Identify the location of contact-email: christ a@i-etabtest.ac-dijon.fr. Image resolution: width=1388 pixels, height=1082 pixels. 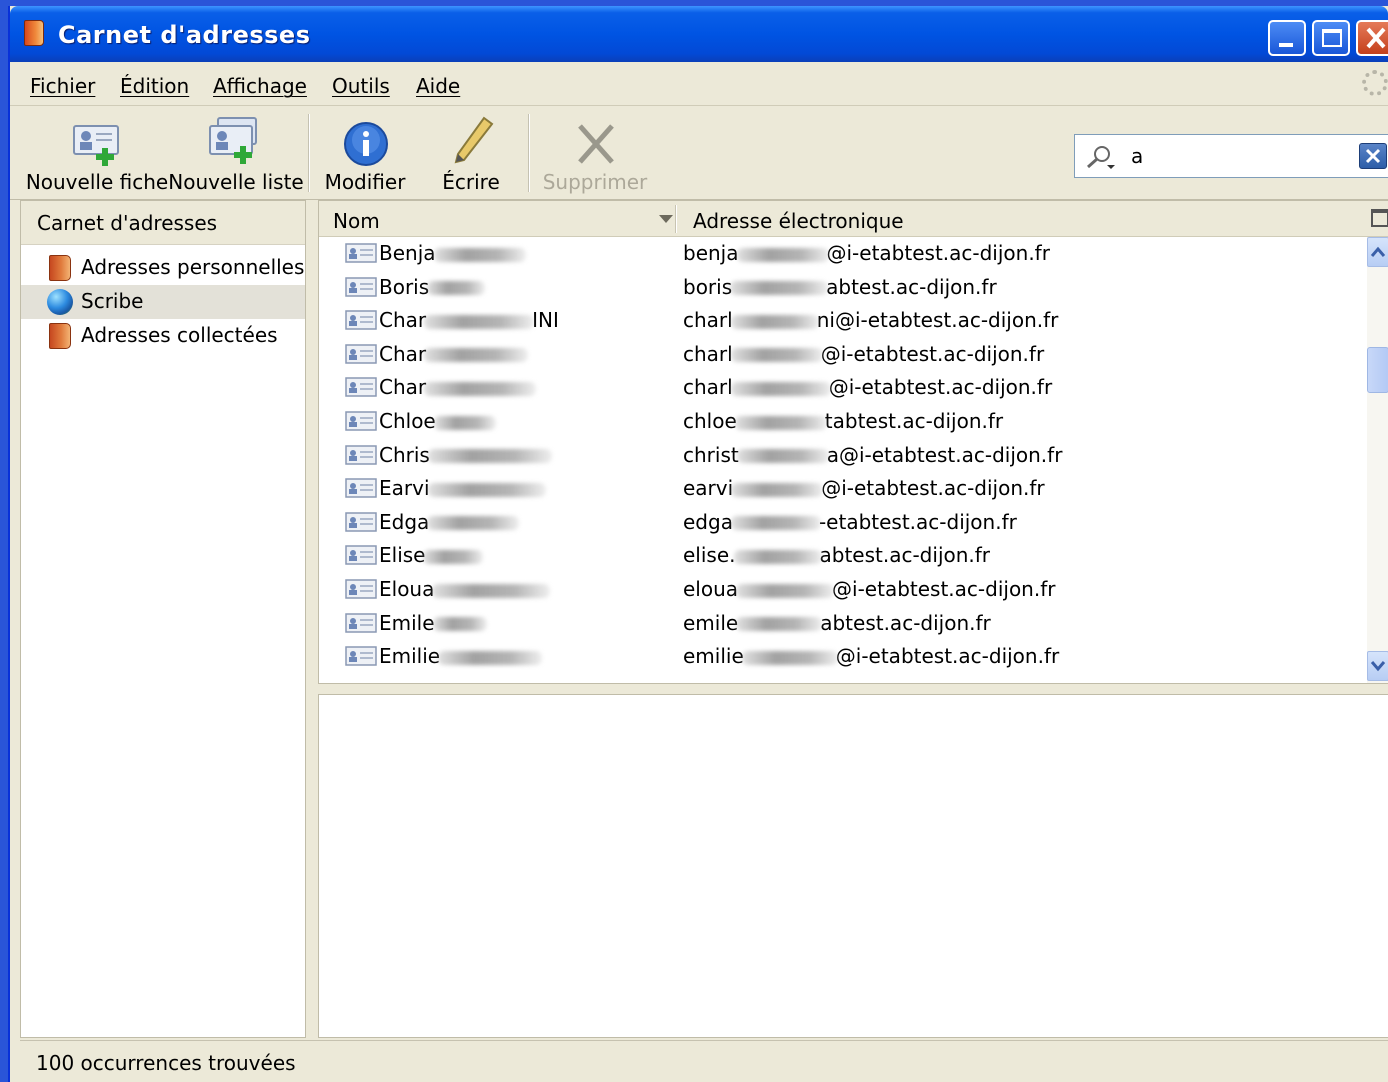
(873, 454).